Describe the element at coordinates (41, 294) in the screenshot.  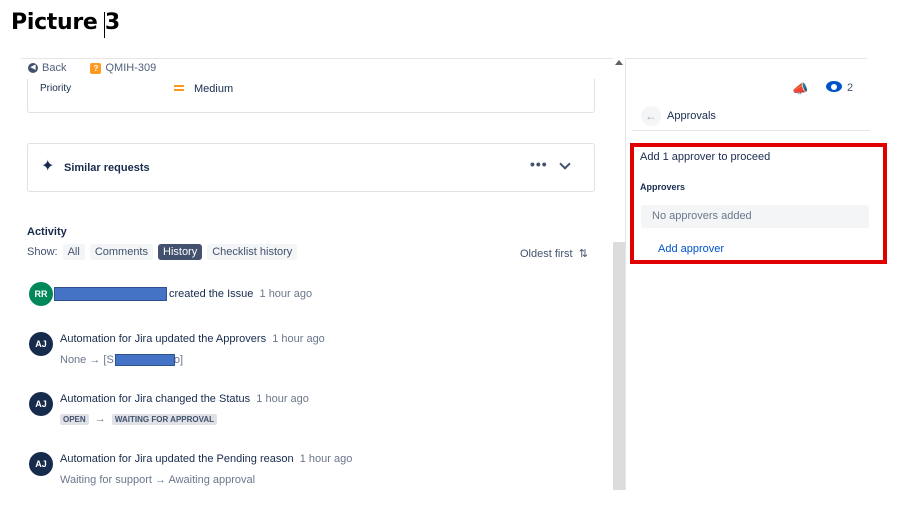
I see `avatar: RR` at that location.